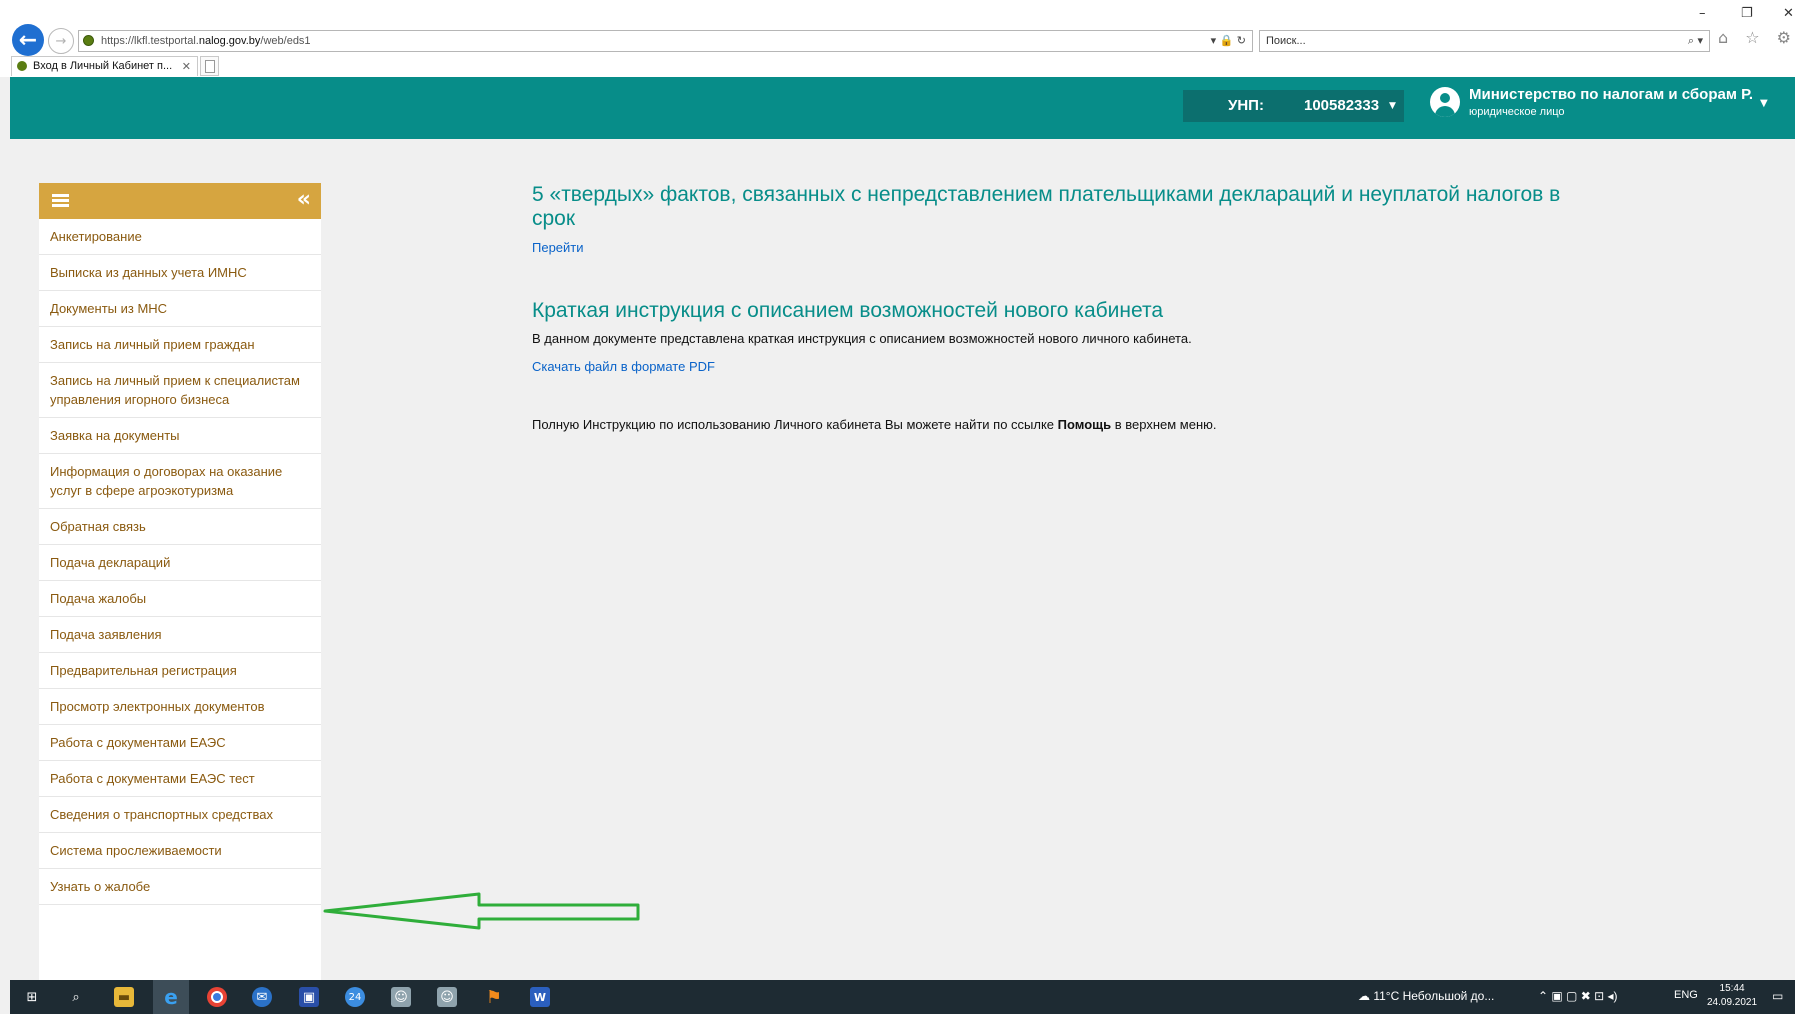 The image size is (1795, 1014). What do you see at coordinates (1695, 41) in the screenshot?
I see `search-icon: ⌕ ▾` at bounding box center [1695, 41].